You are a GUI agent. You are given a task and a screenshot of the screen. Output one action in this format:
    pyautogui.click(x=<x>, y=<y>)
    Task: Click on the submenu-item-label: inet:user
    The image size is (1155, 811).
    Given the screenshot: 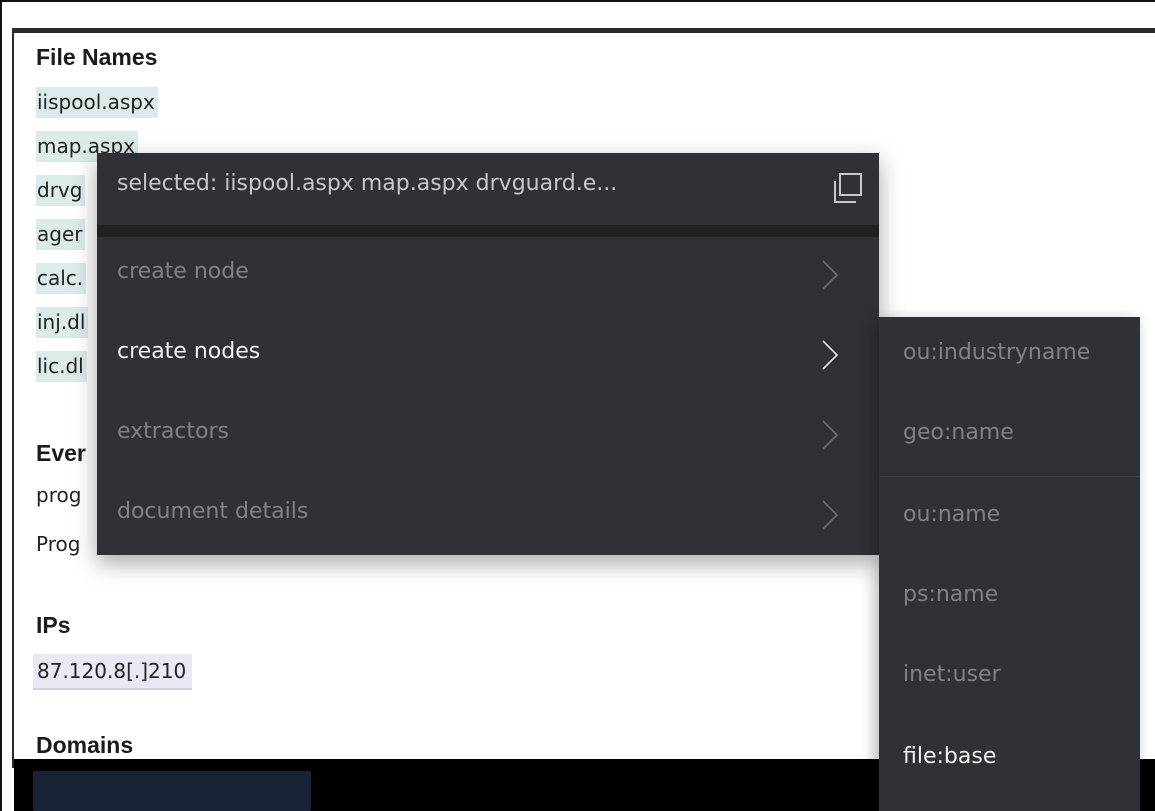 What is the action you would take?
    pyautogui.click(x=952, y=674)
    